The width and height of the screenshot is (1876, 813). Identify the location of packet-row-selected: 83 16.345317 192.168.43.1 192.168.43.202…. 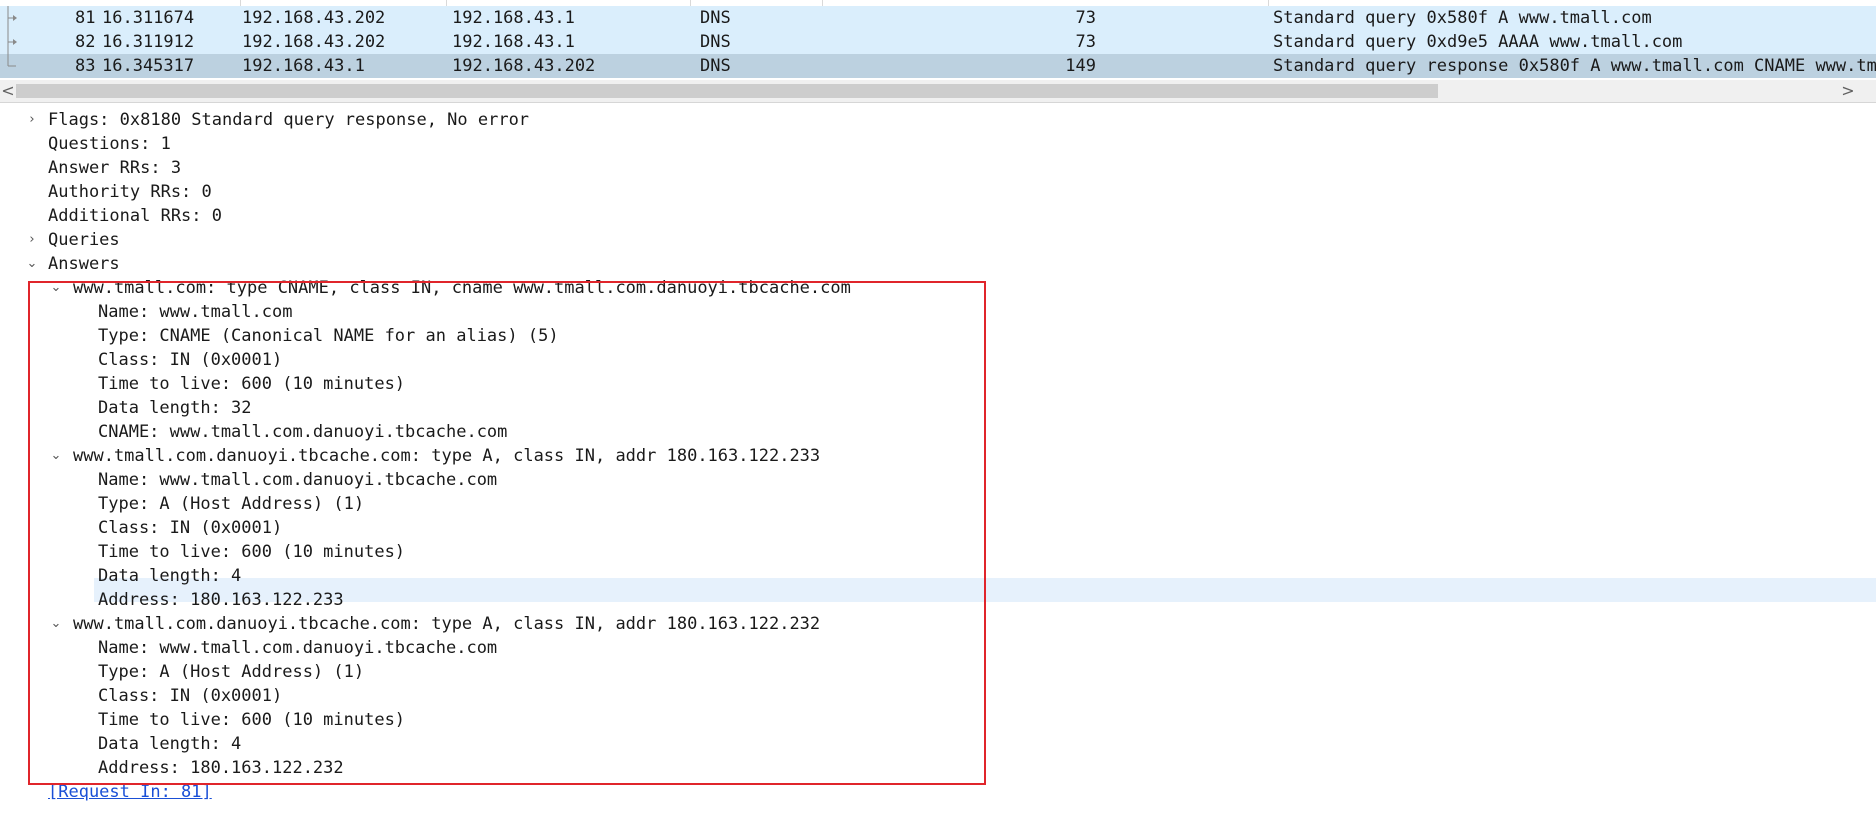
(938, 66).